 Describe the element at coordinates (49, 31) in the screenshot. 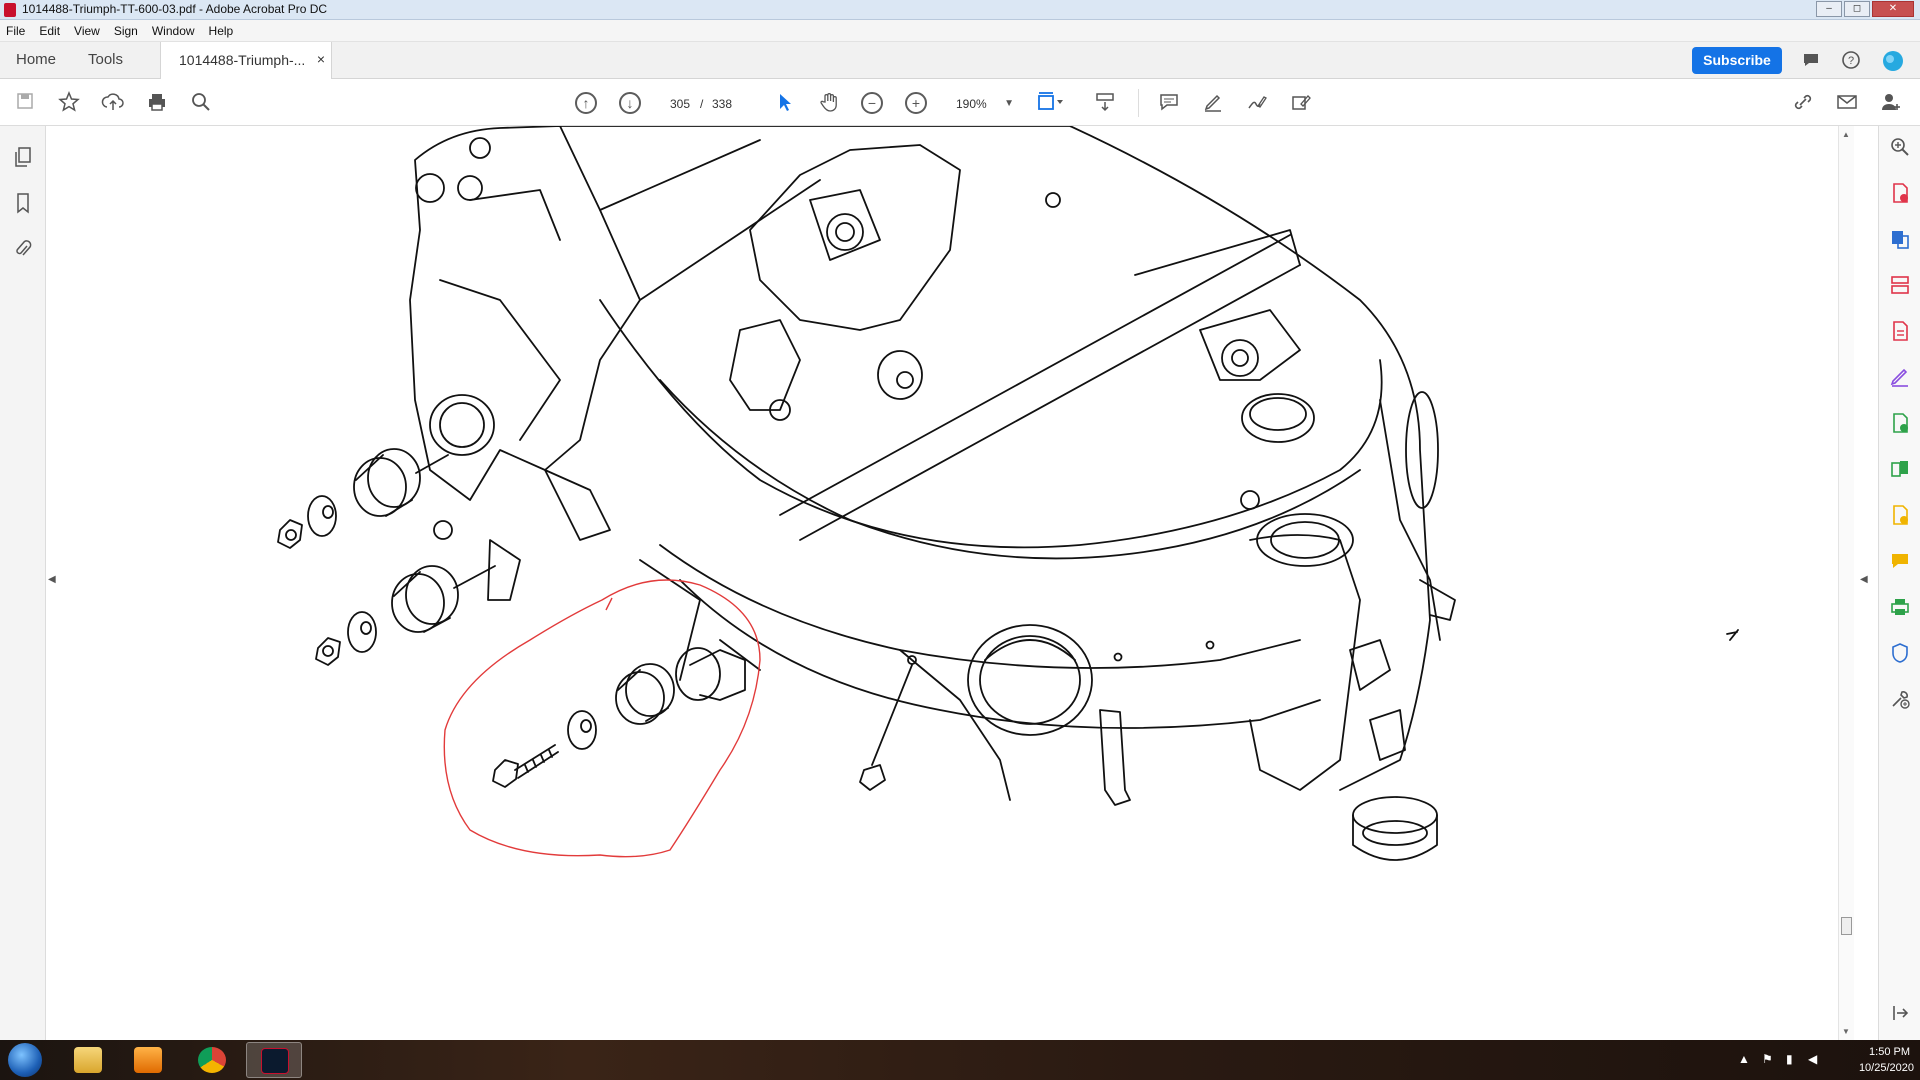

I see `menu-edit: Edit` at that location.